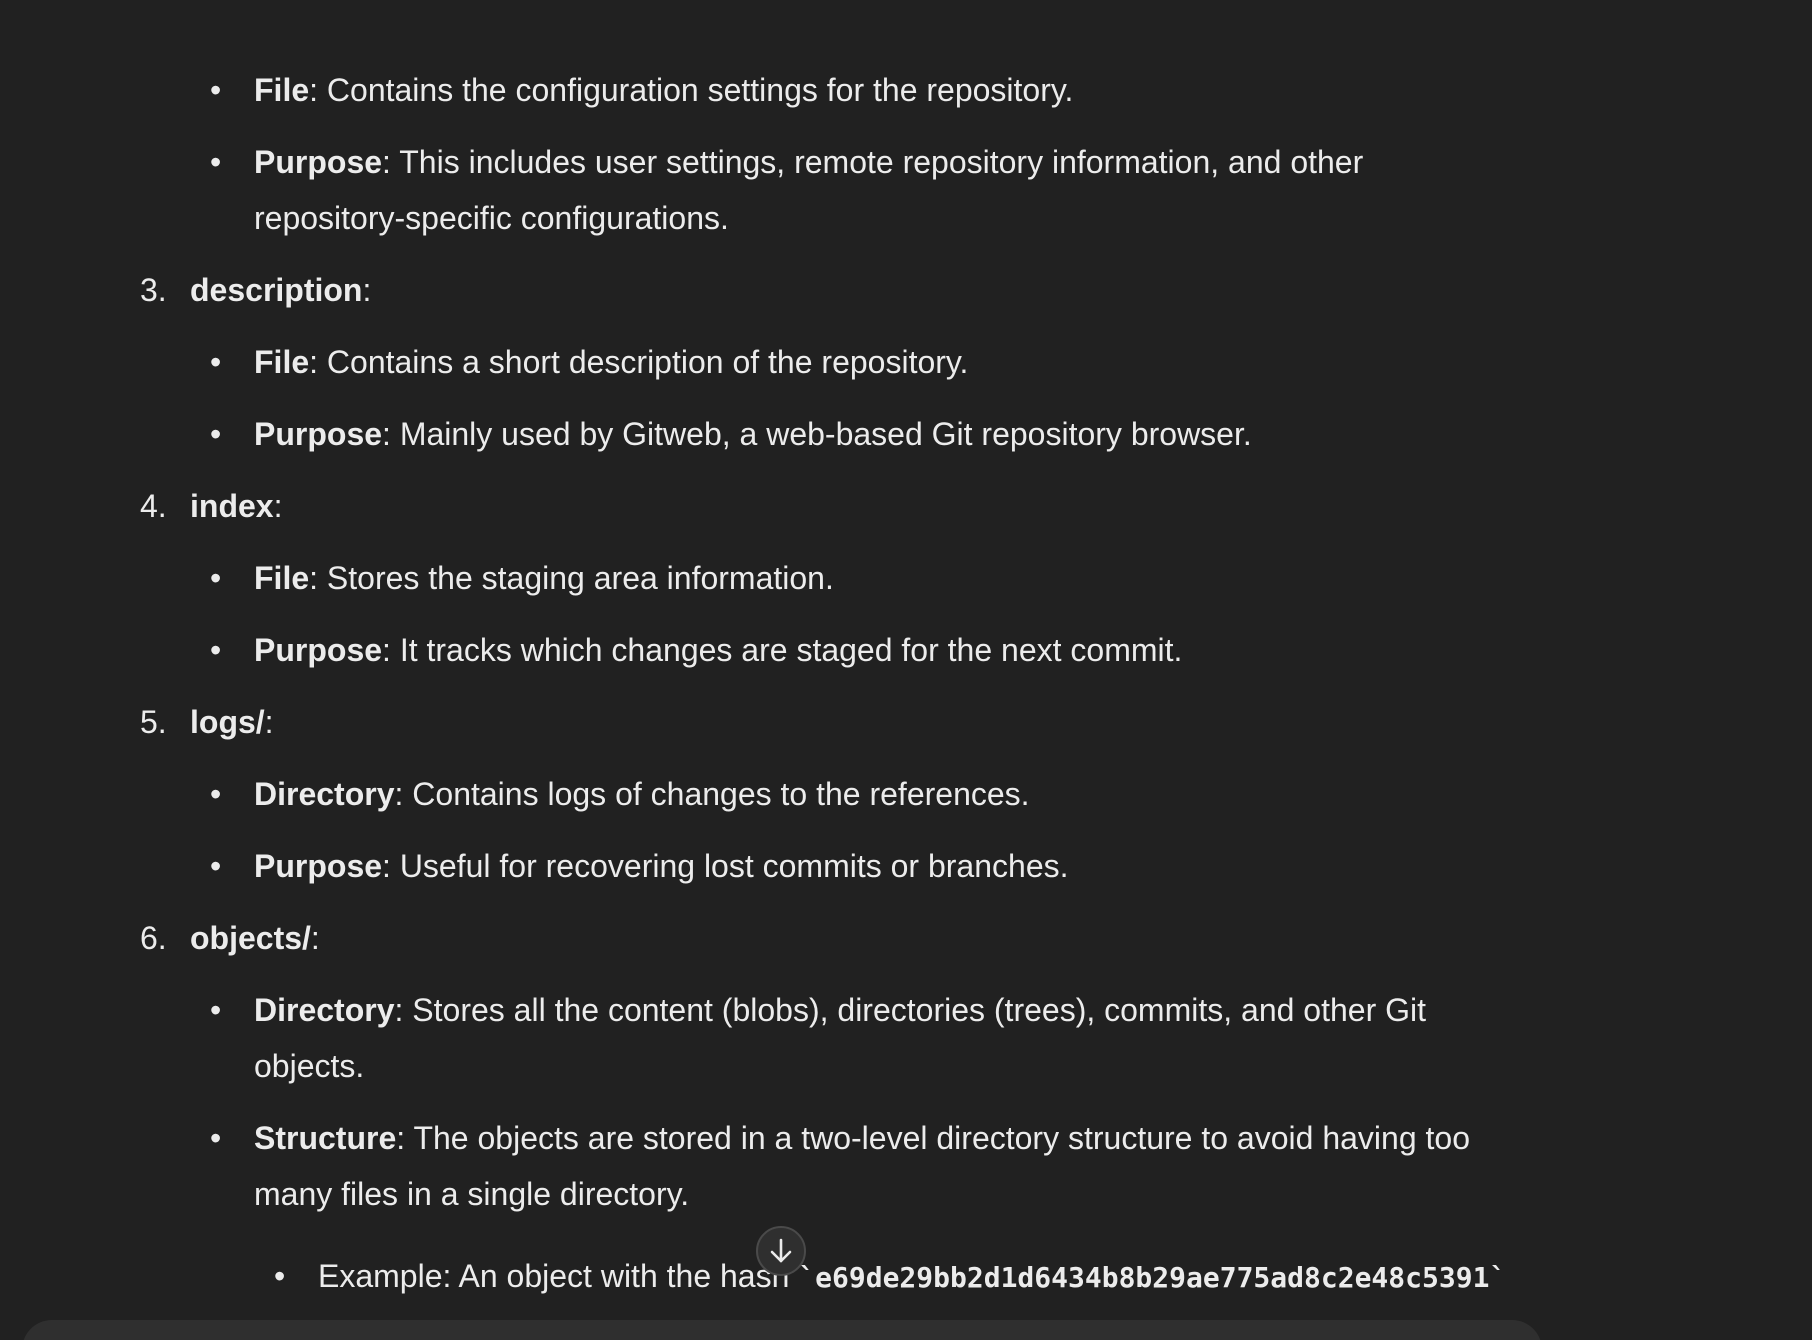 Image resolution: width=1812 pixels, height=1340 pixels. I want to click on bullet-text-continuation: repository-specific configurations., so click(491, 218).